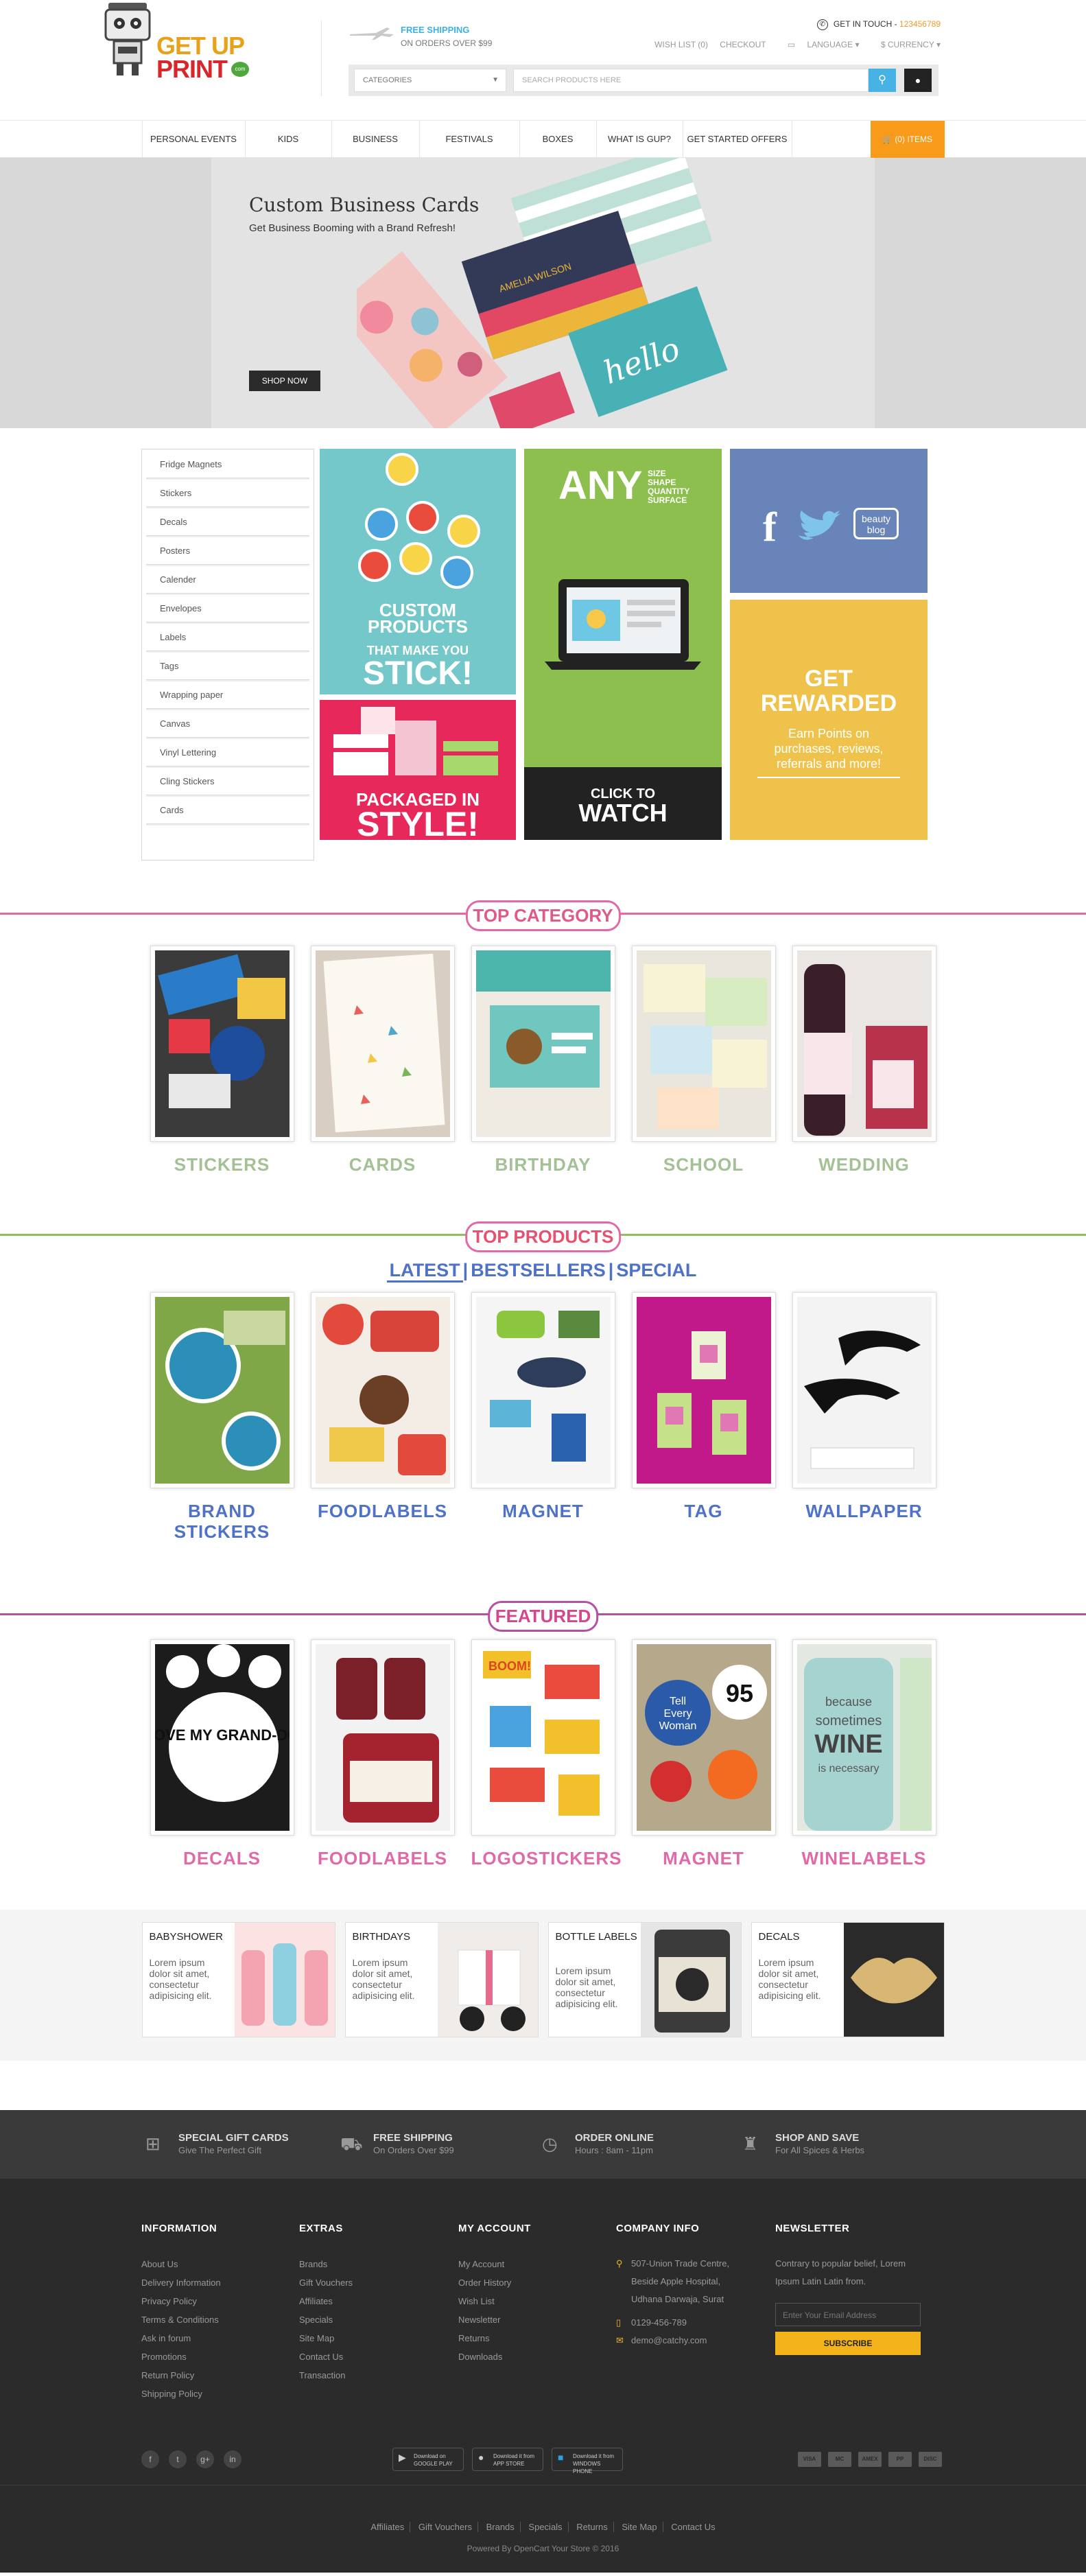  I want to click on cart-button: 🛒 (0) ITEMS, so click(907, 139).